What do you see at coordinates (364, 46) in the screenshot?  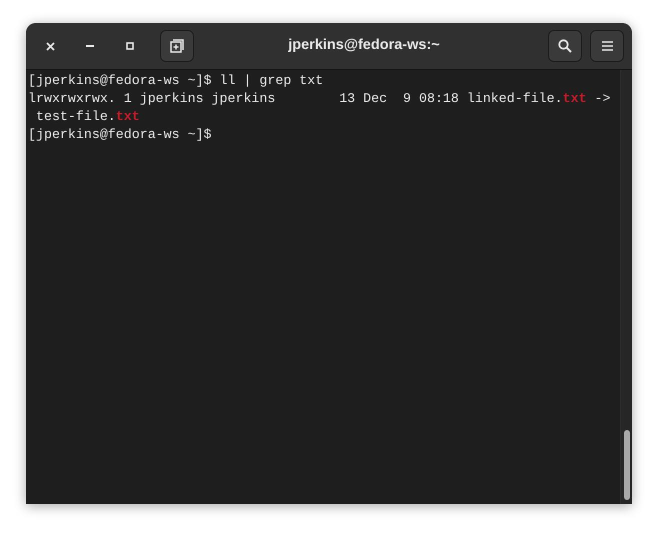 I see `window-title: jperkins@fedora-ws:~` at bounding box center [364, 46].